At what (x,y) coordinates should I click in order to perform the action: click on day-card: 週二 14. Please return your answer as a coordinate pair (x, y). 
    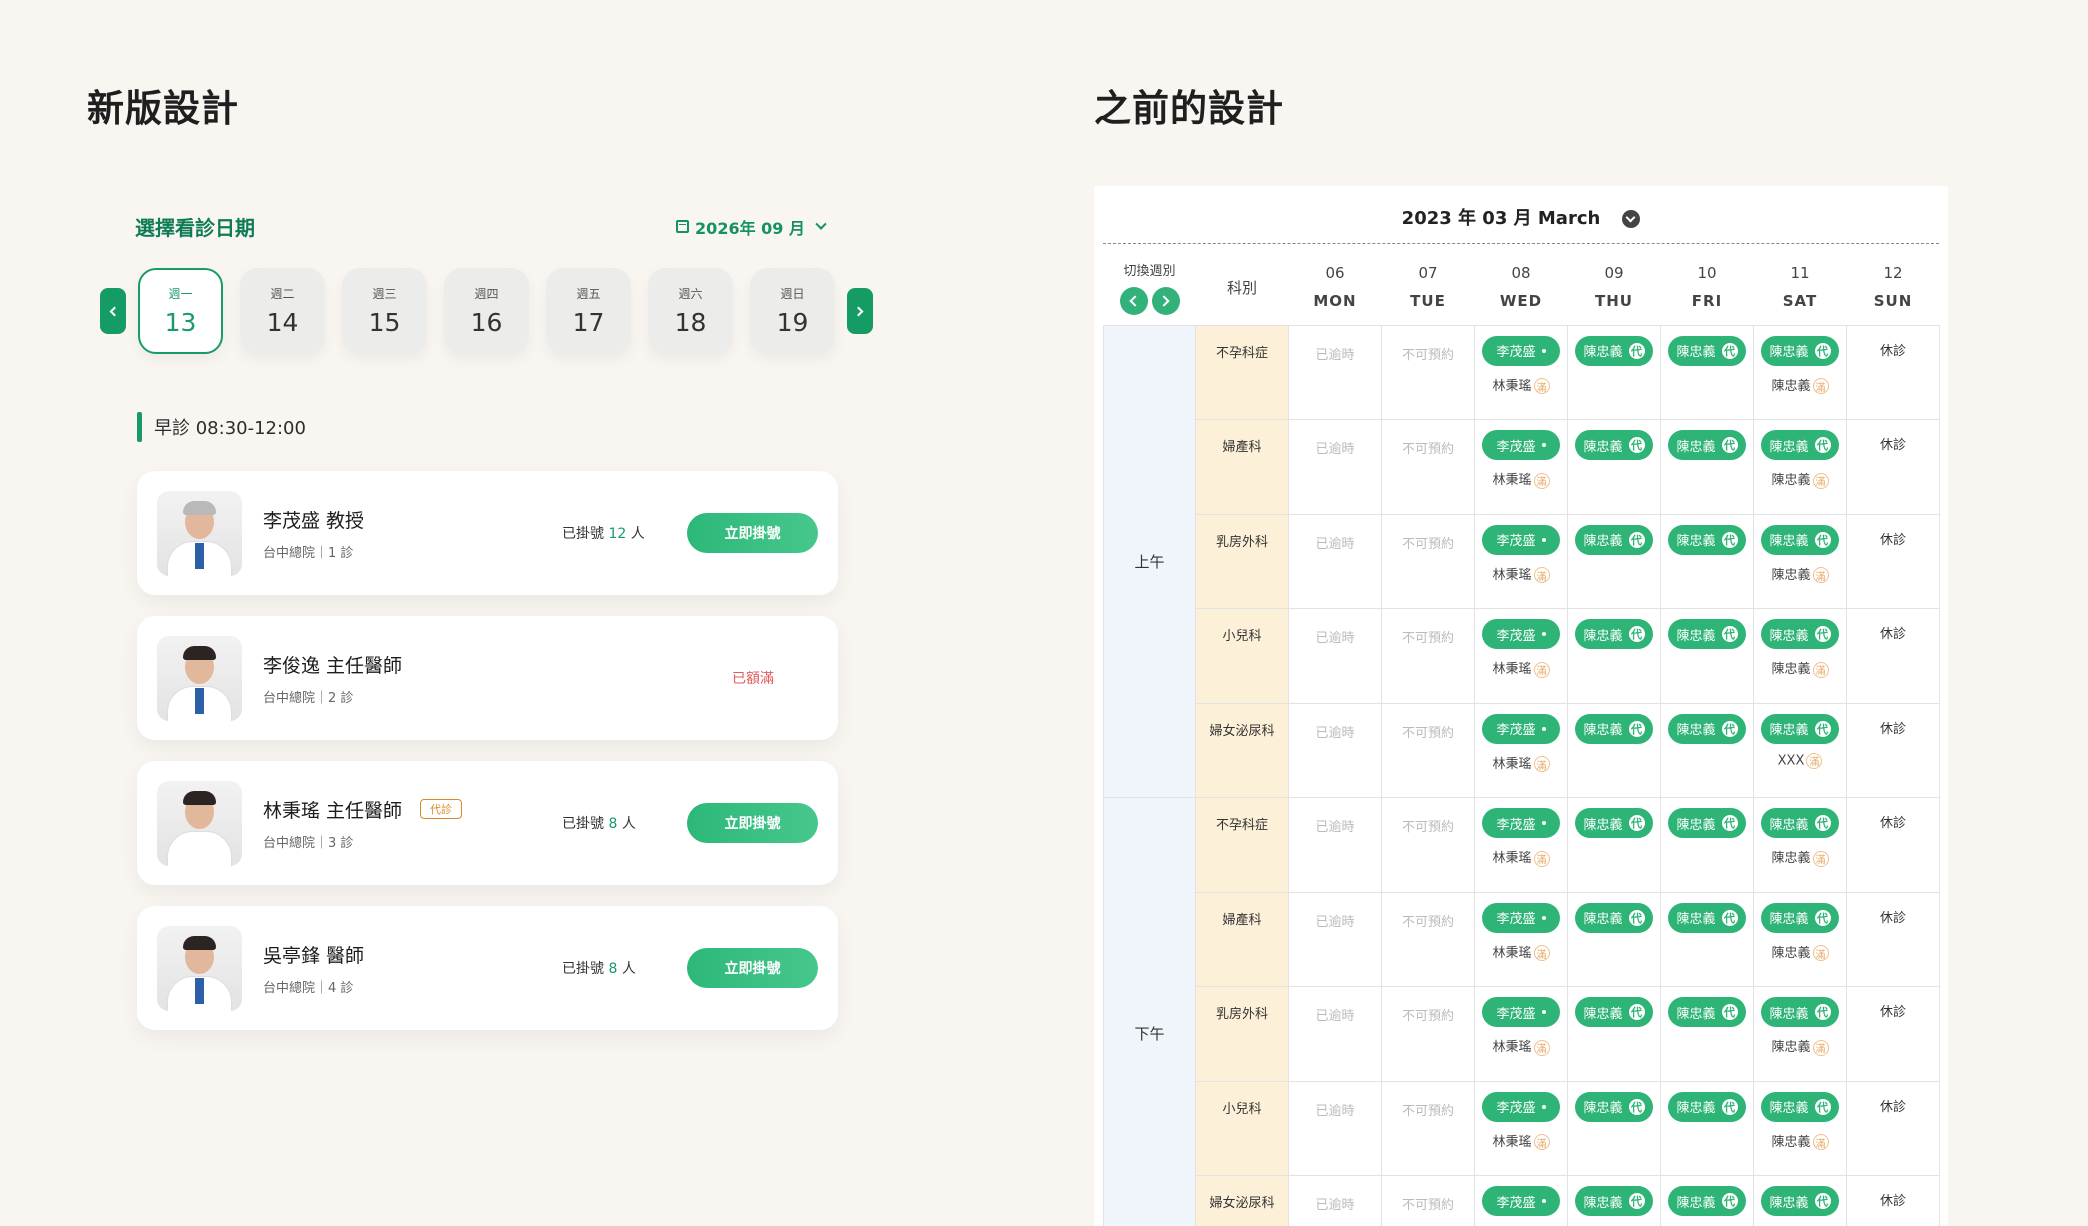
    Looking at the image, I should click on (282, 311).